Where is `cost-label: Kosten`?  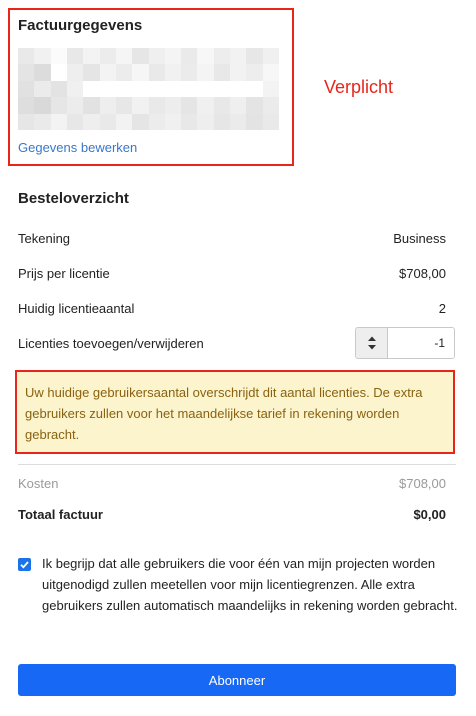 cost-label: Kosten is located at coordinates (38, 483).